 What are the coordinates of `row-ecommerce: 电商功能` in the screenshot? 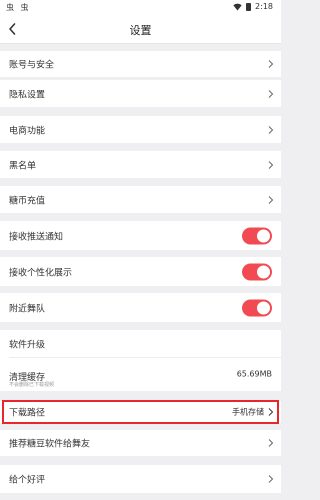 It's located at (140, 129).